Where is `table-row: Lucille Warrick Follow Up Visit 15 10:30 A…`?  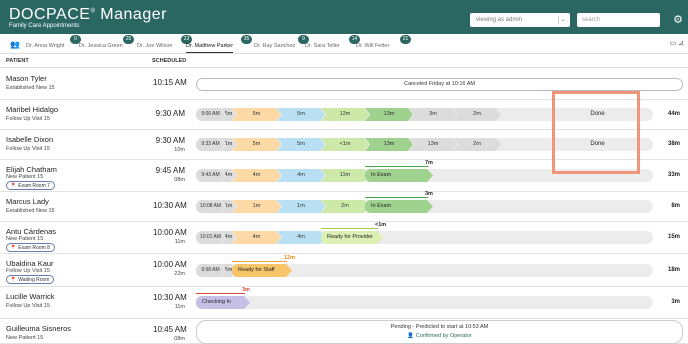 table-row: Lucille Warrick Follow Up Visit 15 10:30 A… is located at coordinates (344, 303).